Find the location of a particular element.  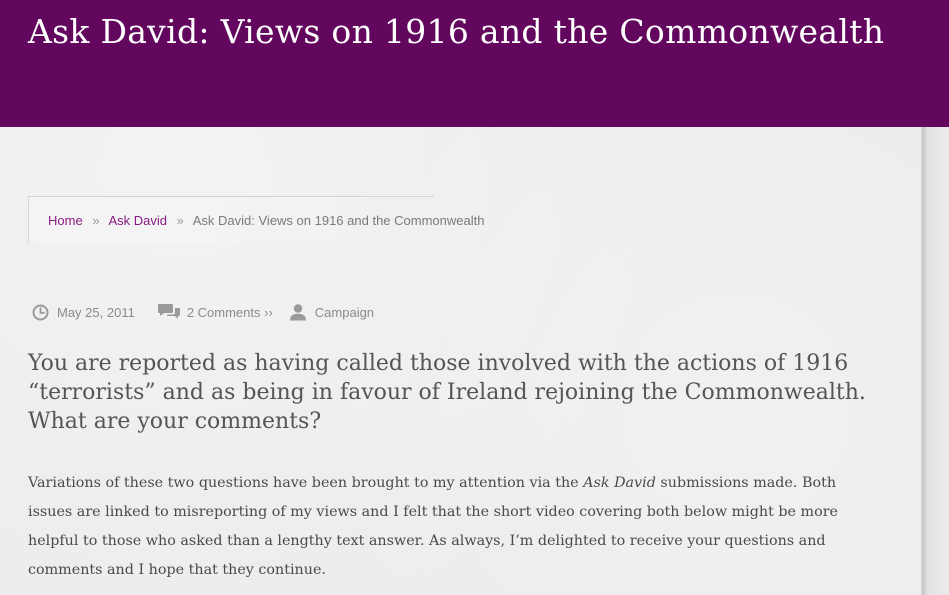

post-category: Campaign is located at coordinates (323, 312).